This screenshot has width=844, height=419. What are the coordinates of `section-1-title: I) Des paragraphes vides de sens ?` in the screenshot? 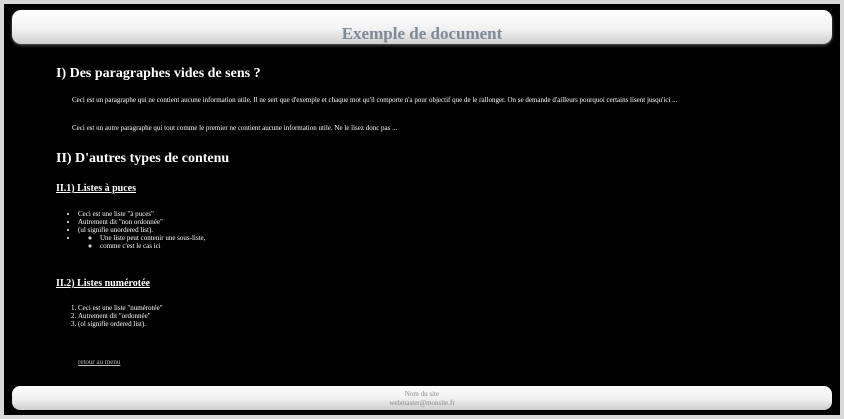 It's located at (158, 73).